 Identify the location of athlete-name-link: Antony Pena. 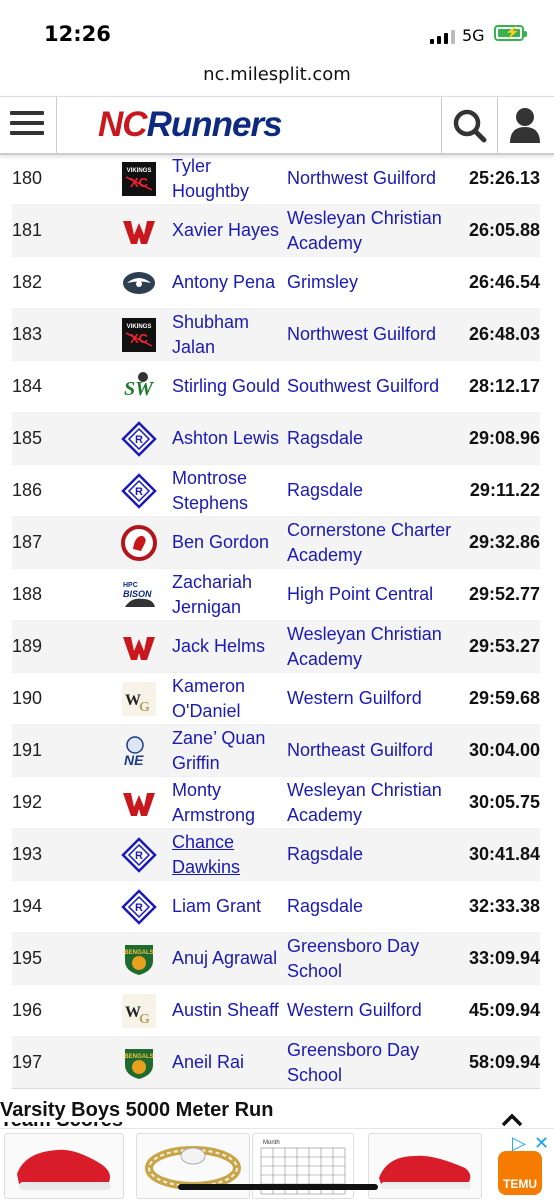
(227, 282).